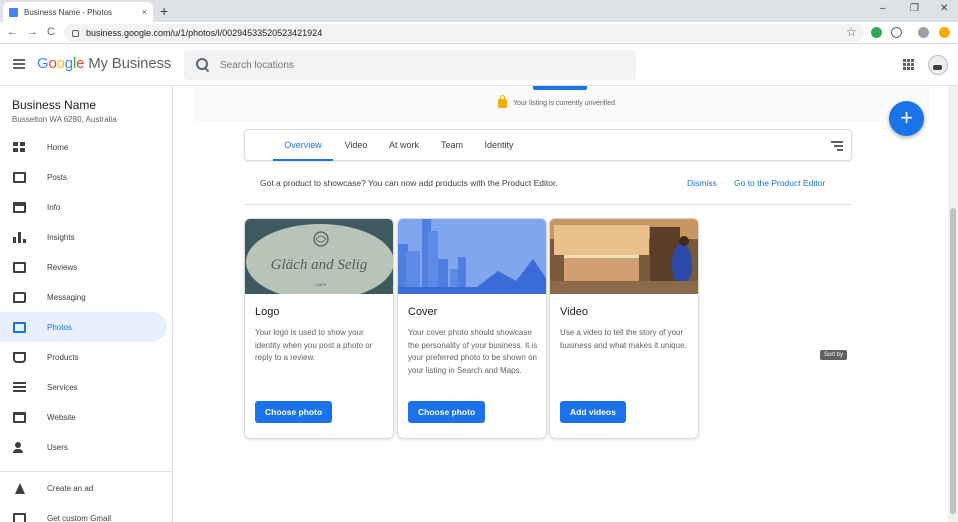  Describe the element at coordinates (66, 297) in the screenshot. I see `sidebar-item-label: Messaging` at that location.